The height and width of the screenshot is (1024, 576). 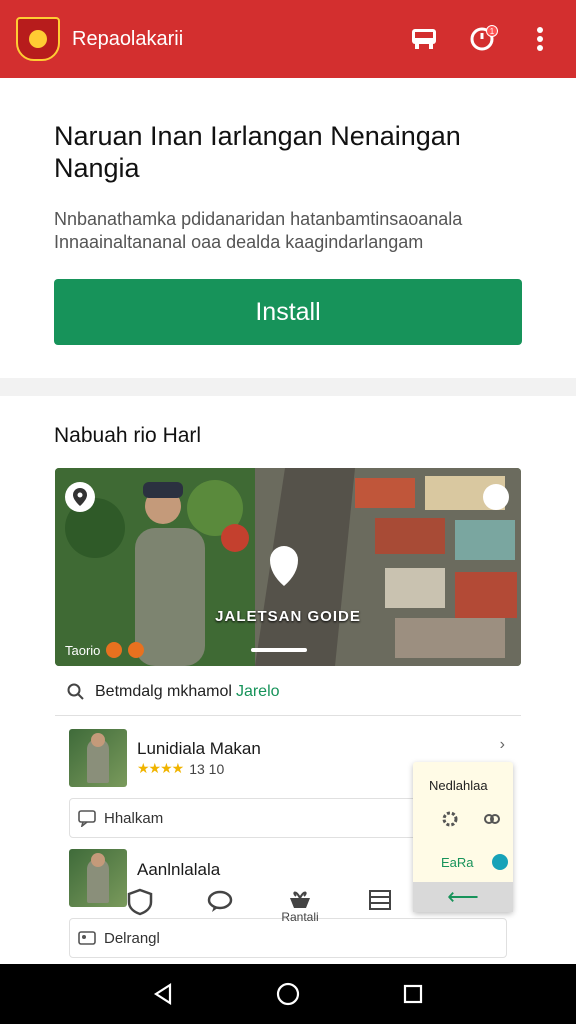 What do you see at coordinates (207, 768) in the screenshot?
I see `item-meta-text: 13 10` at bounding box center [207, 768].